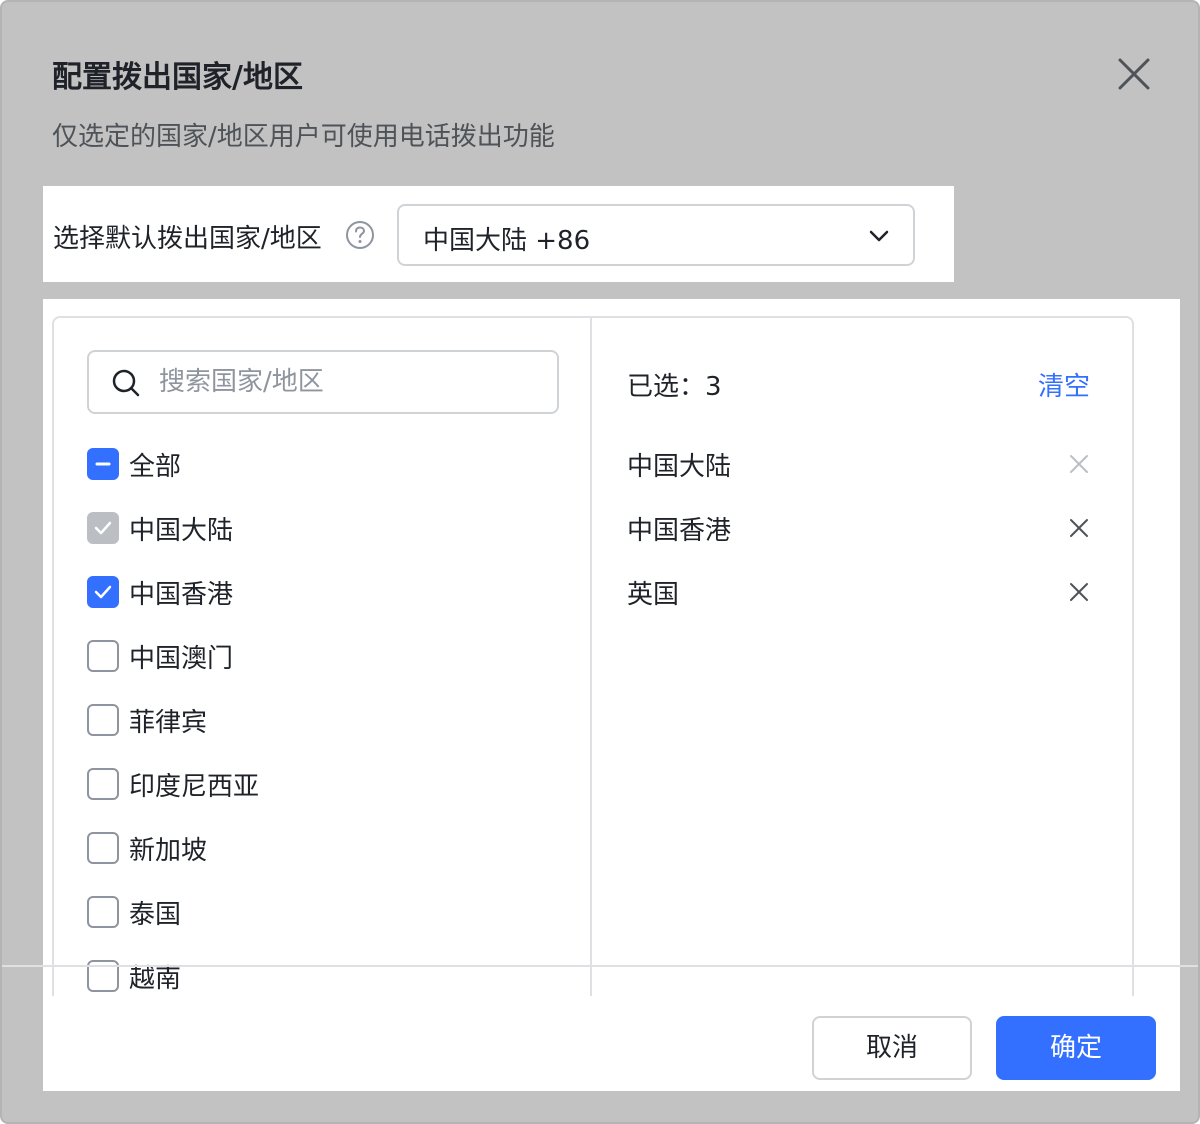 The height and width of the screenshot is (1124, 1200). I want to click on option-label: 中国香港, so click(181, 595).